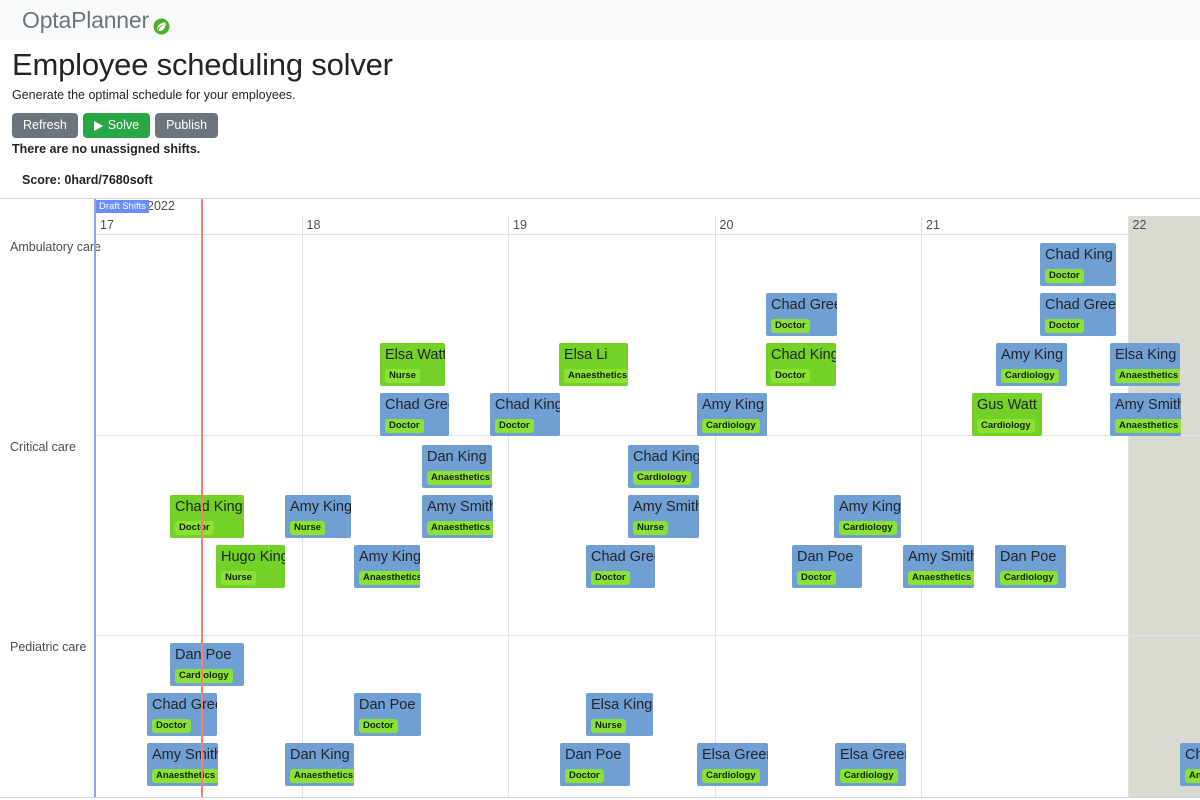  I want to click on timeline-day-17: 17, so click(198, 225).